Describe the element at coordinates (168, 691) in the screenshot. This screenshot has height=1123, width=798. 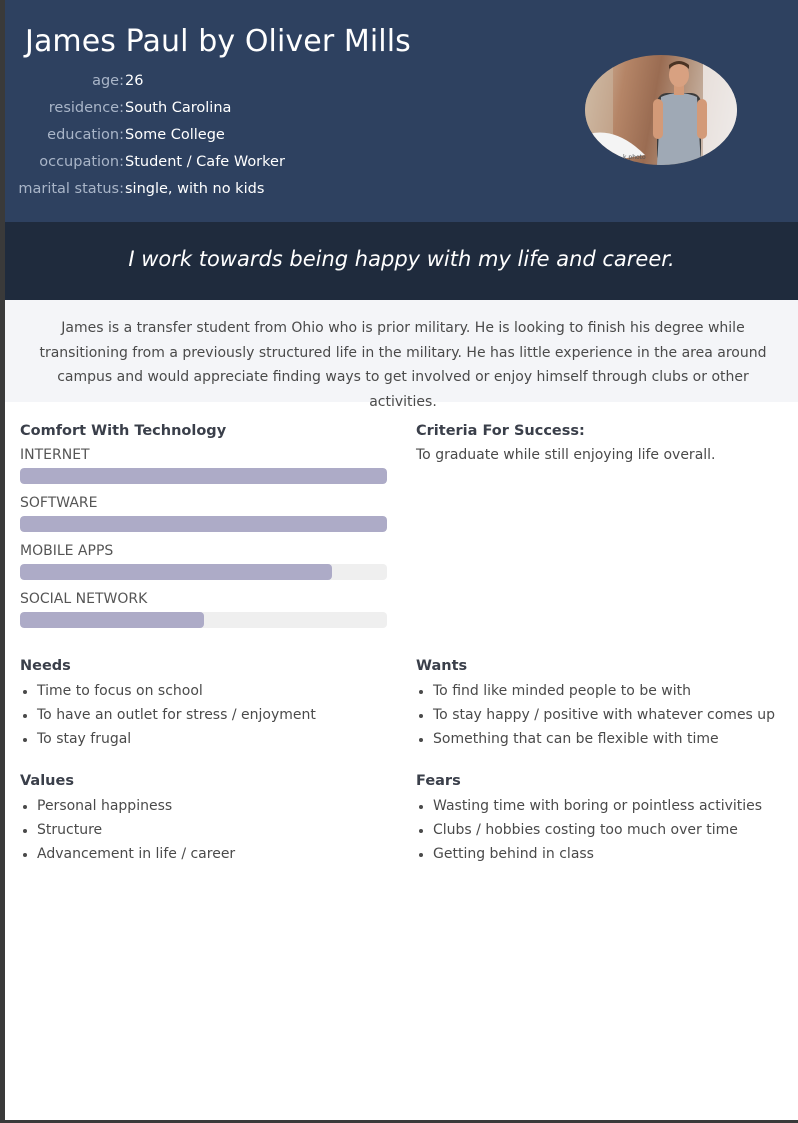
I see `list-item: Time to focus on school` at that location.